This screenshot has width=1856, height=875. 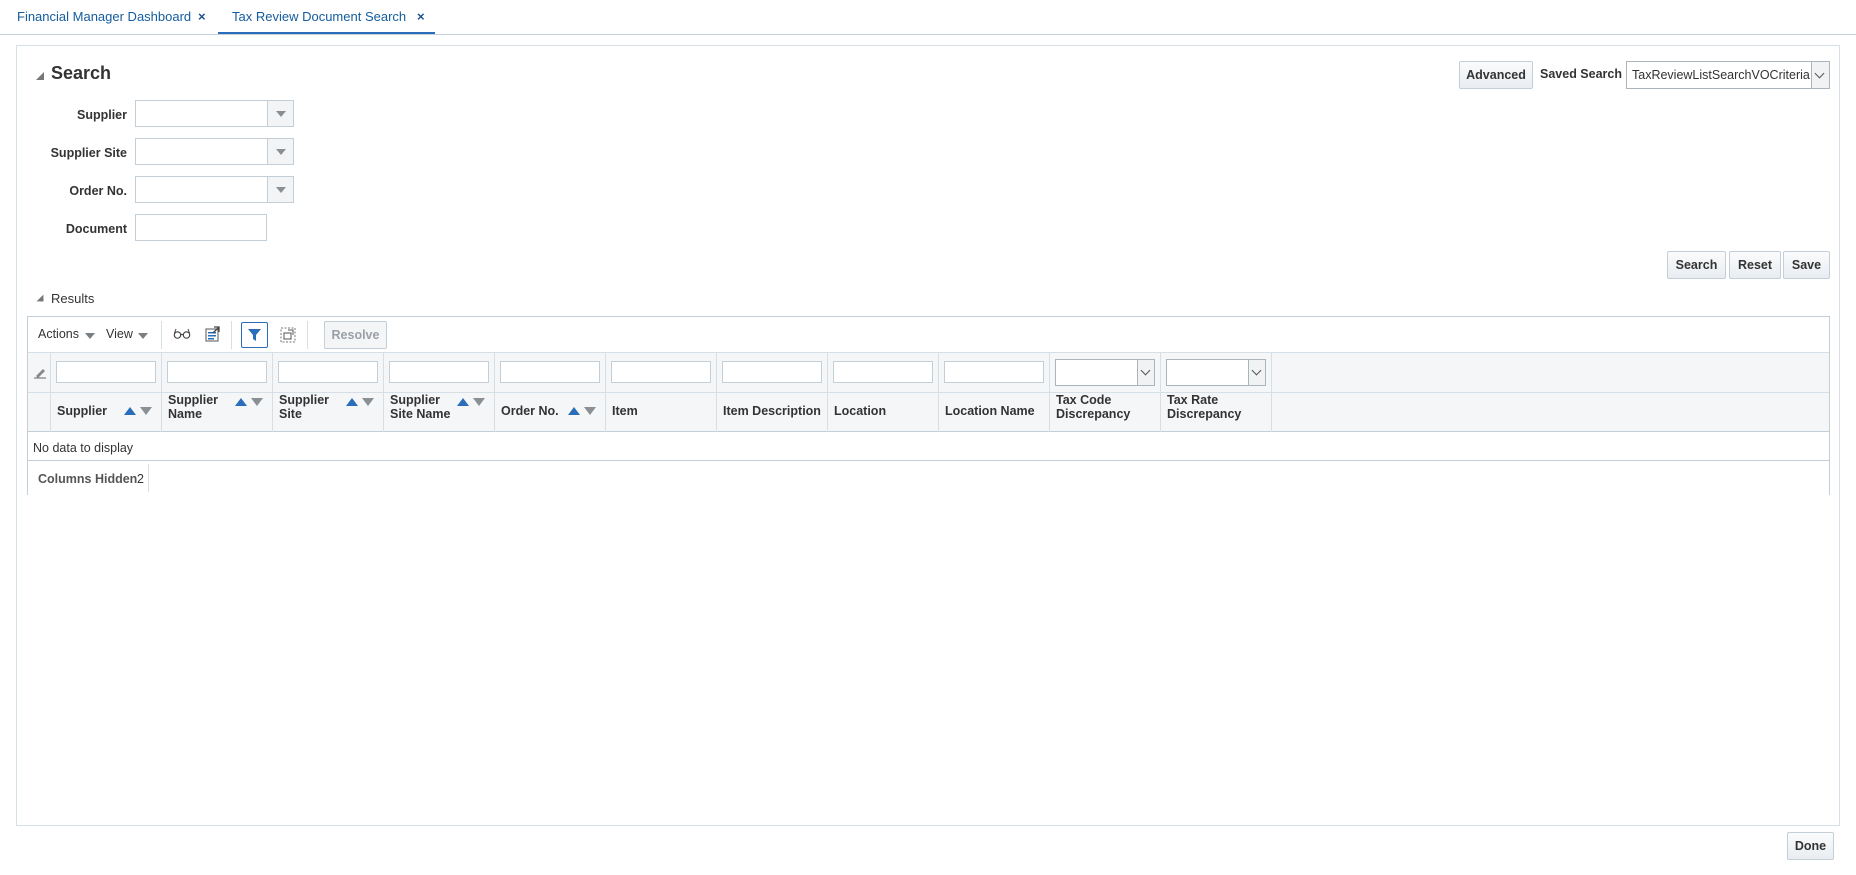 I want to click on tab-label: Tax Review Document Search, so click(x=319, y=16).